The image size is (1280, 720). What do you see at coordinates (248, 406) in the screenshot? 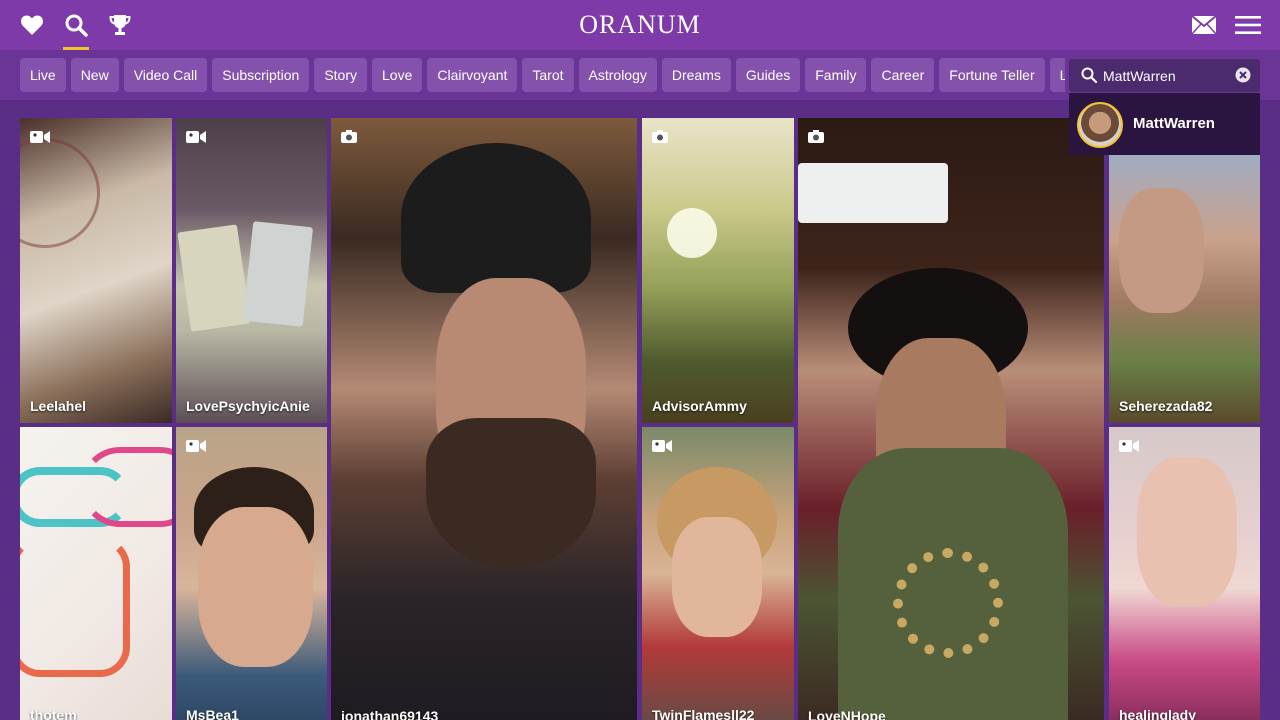
I see `expert-name: LovePsychyicAnie` at bounding box center [248, 406].